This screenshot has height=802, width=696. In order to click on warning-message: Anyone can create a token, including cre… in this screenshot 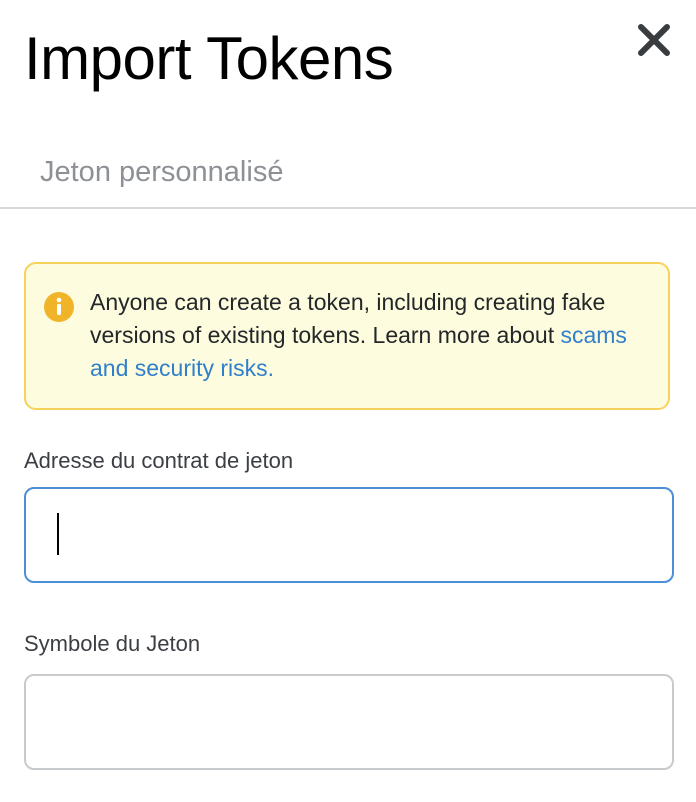, I will do `click(370, 335)`.